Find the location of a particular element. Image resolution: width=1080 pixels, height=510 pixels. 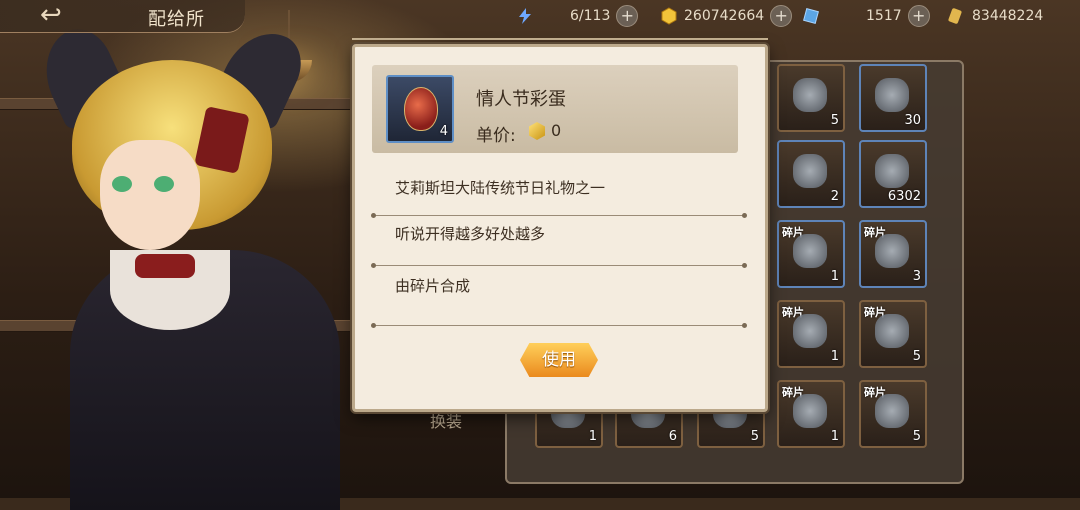

stamina-resource: 6/113 + is located at coordinates (577, 16).